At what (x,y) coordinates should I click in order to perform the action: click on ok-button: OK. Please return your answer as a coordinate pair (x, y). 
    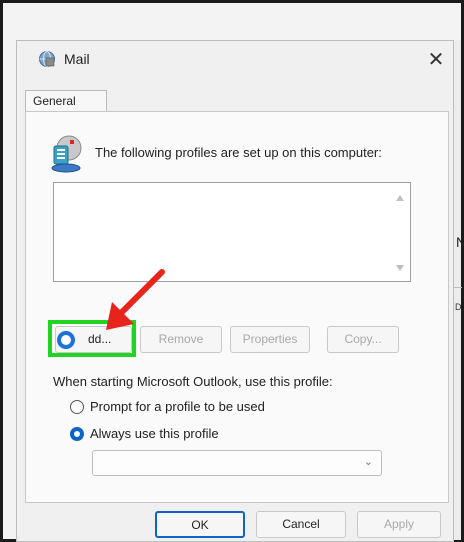
    Looking at the image, I should click on (200, 524).